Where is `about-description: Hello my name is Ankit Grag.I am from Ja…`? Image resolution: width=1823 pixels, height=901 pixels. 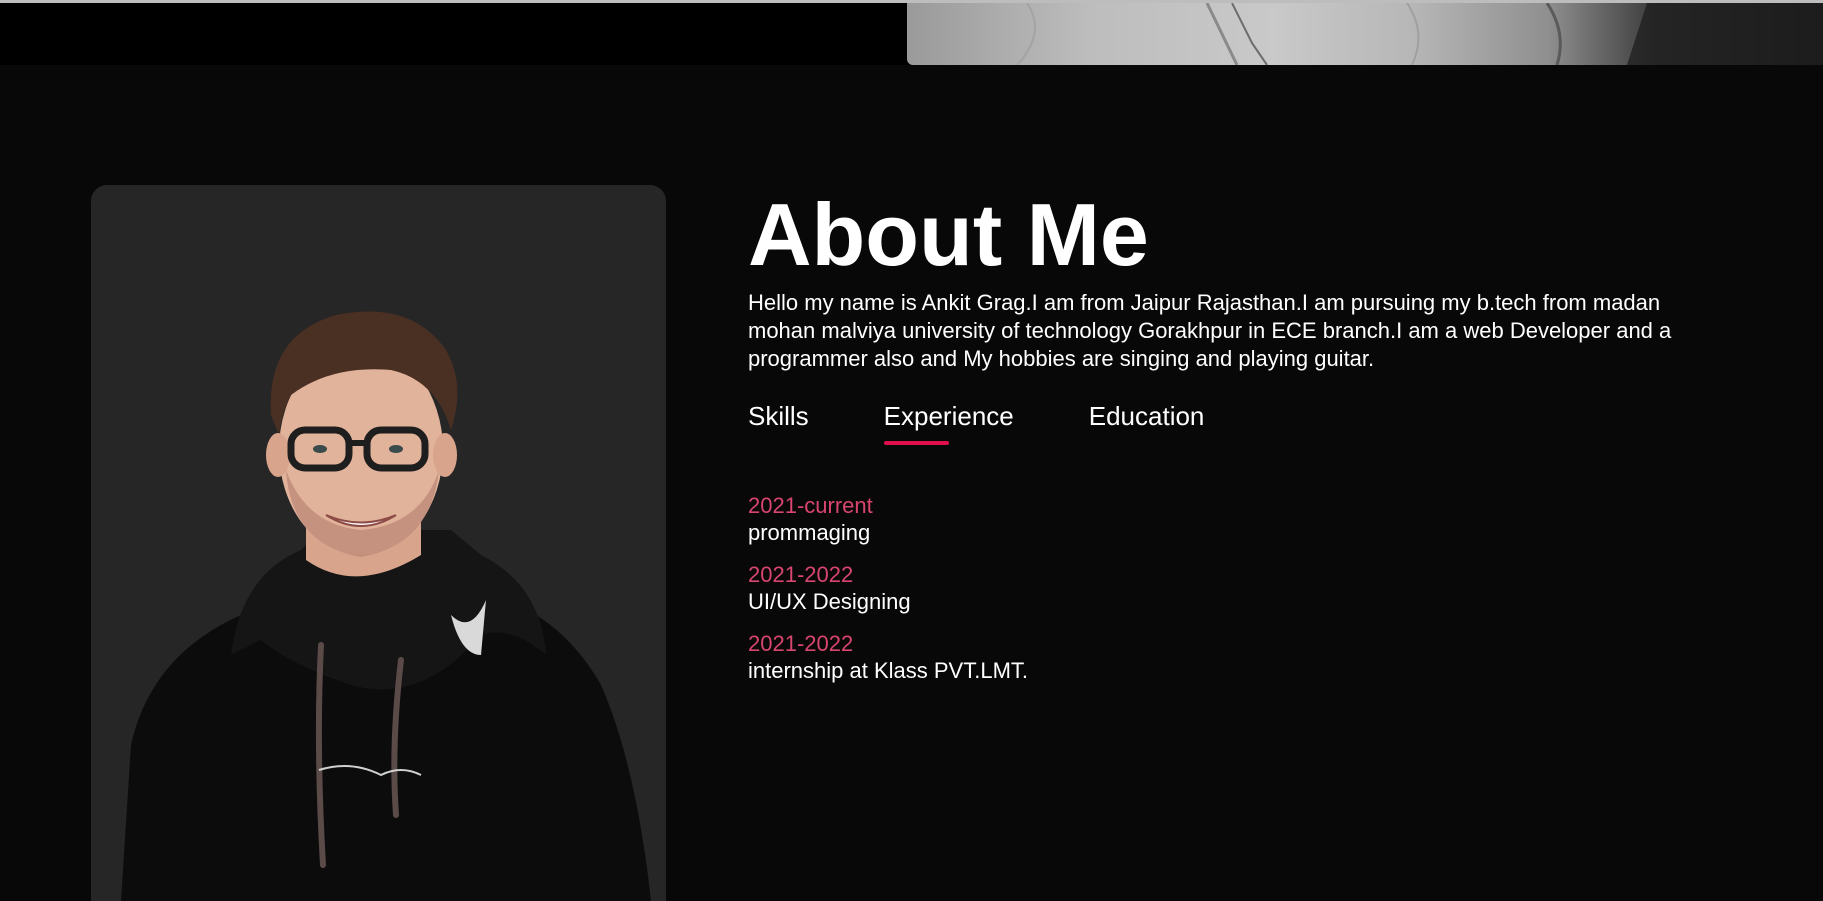
about-description: Hello my name is Ankit Grag.I am from Ja… is located at coordinates (1210, 330).